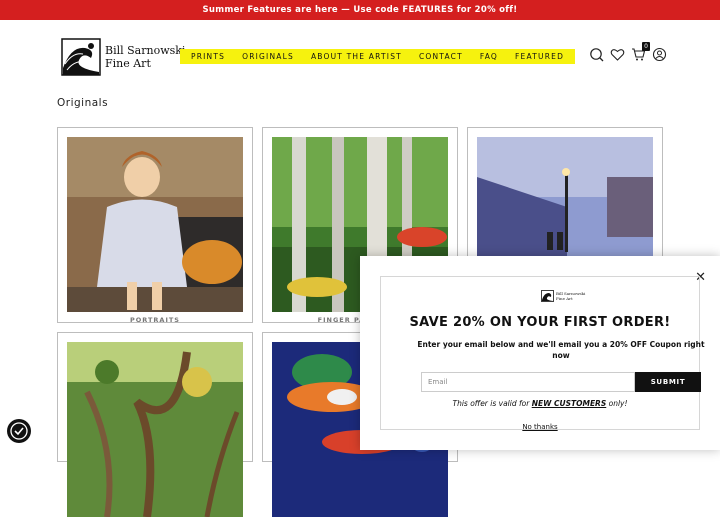 This screenshot has width=720, height=517. What do you see at coordinates (640, 52) in the screenshot?
I see `cart-icon: 0` at bounding box center [640, 52].